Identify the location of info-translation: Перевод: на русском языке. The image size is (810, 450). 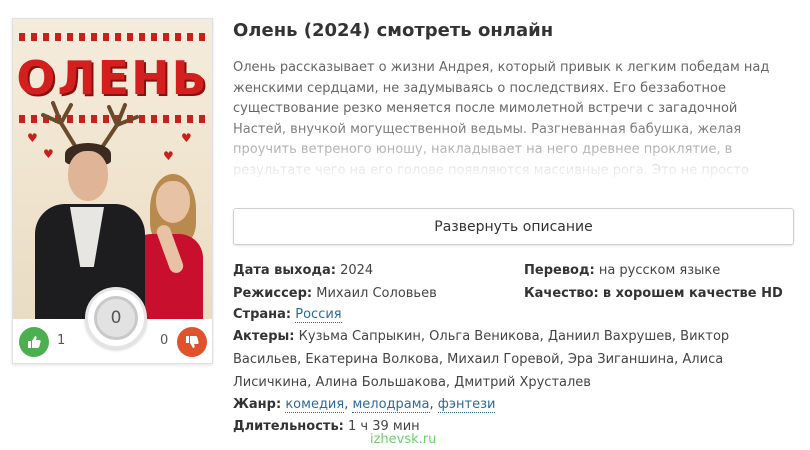
(622, 270).